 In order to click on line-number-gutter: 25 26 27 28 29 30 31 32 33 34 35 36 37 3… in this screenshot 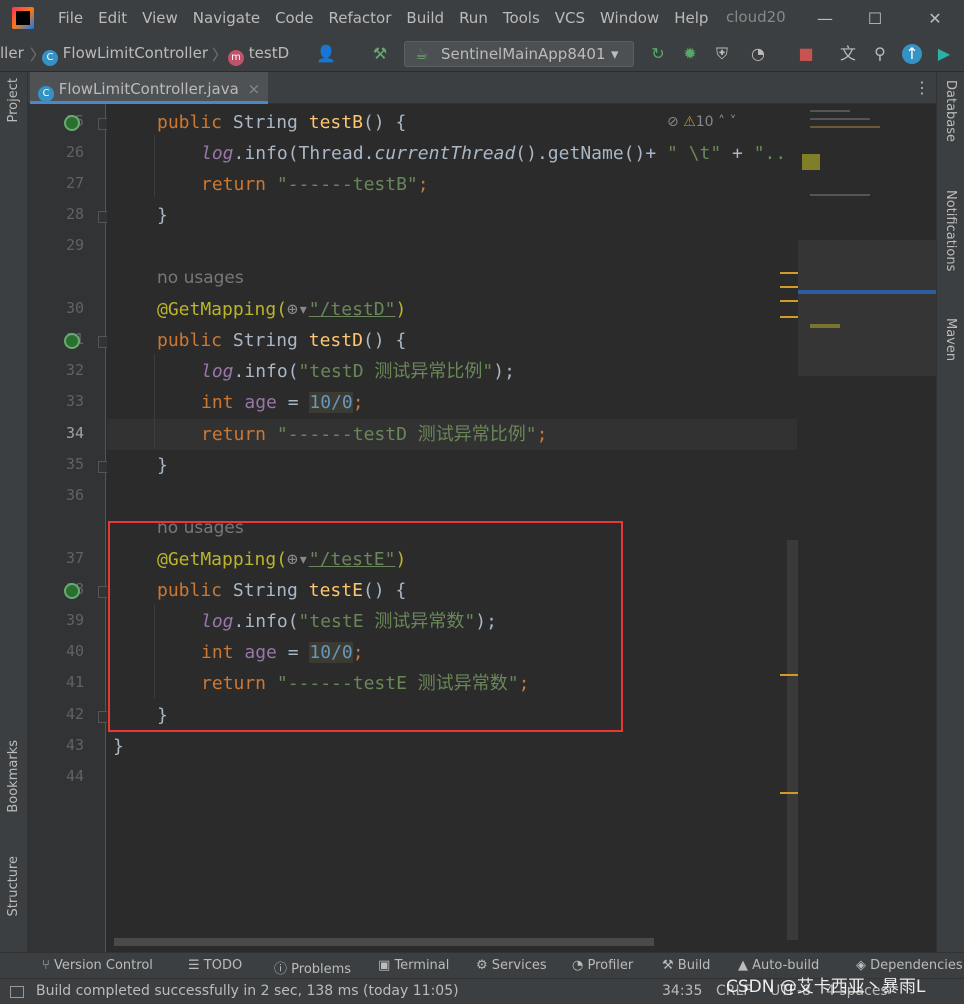, I will do `click(69, 528)`.